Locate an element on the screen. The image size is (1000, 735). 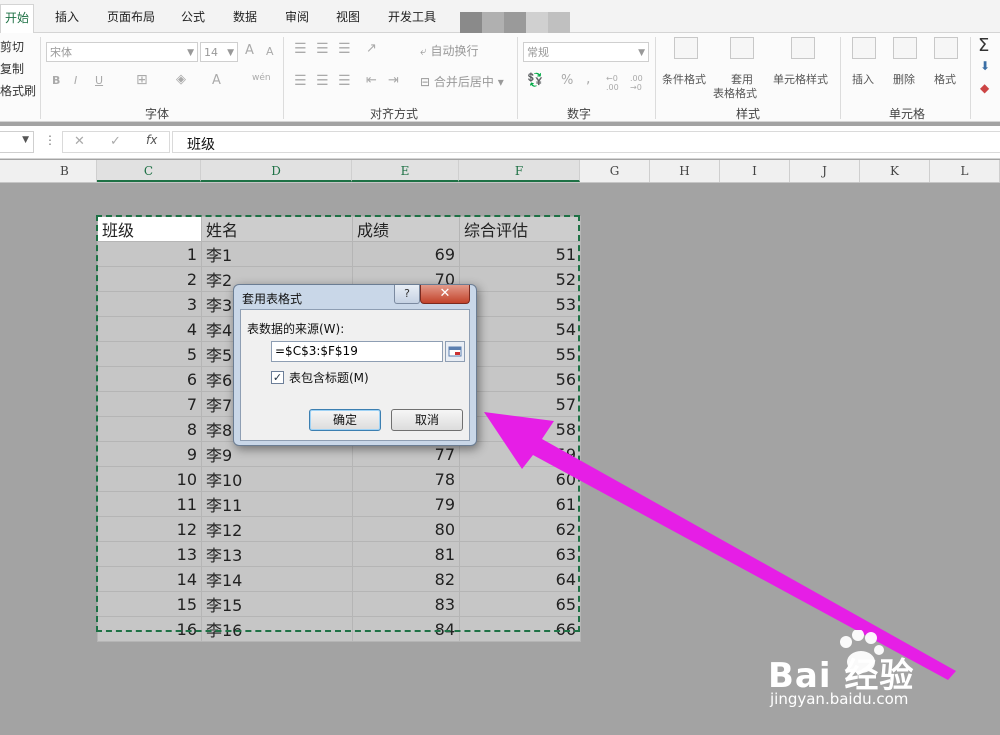
cell-score: 81 is located at coordinates (406, 554).